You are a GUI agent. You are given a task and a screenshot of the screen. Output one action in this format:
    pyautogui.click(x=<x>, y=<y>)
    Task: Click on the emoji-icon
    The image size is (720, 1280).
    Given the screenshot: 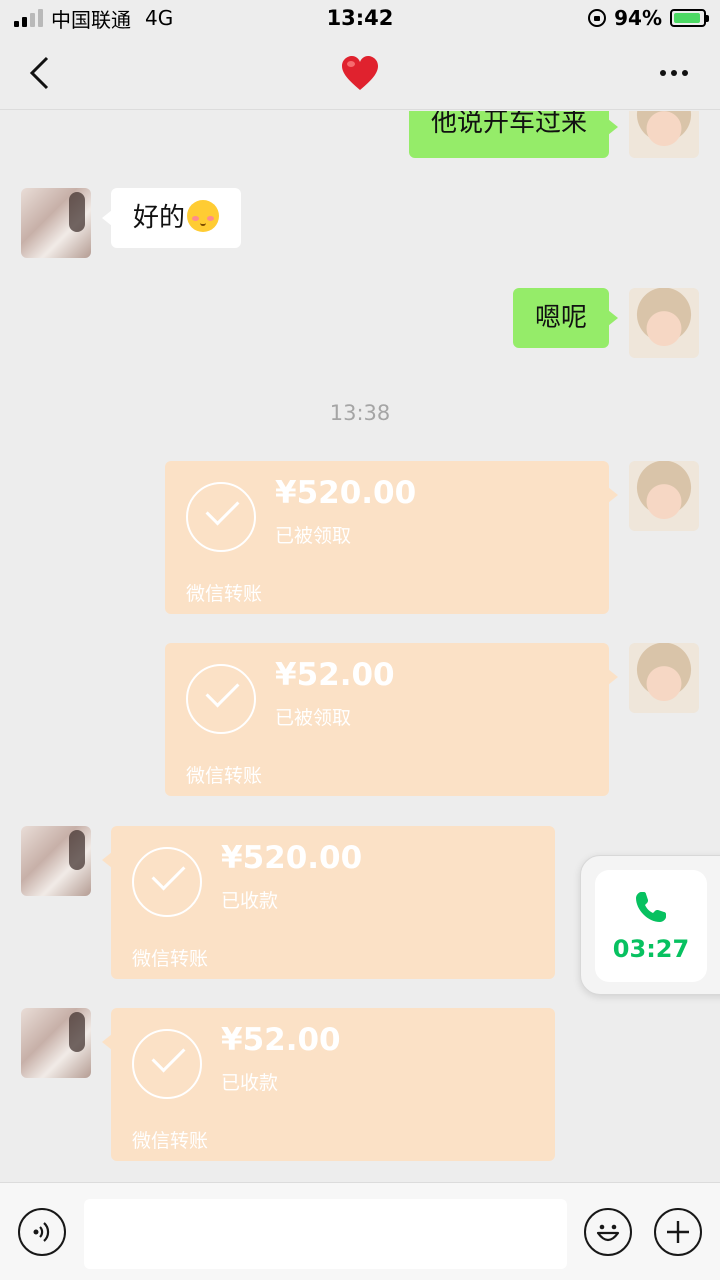 What is the action you would take?
    pyautogui.click(x=608, y=1232)
    